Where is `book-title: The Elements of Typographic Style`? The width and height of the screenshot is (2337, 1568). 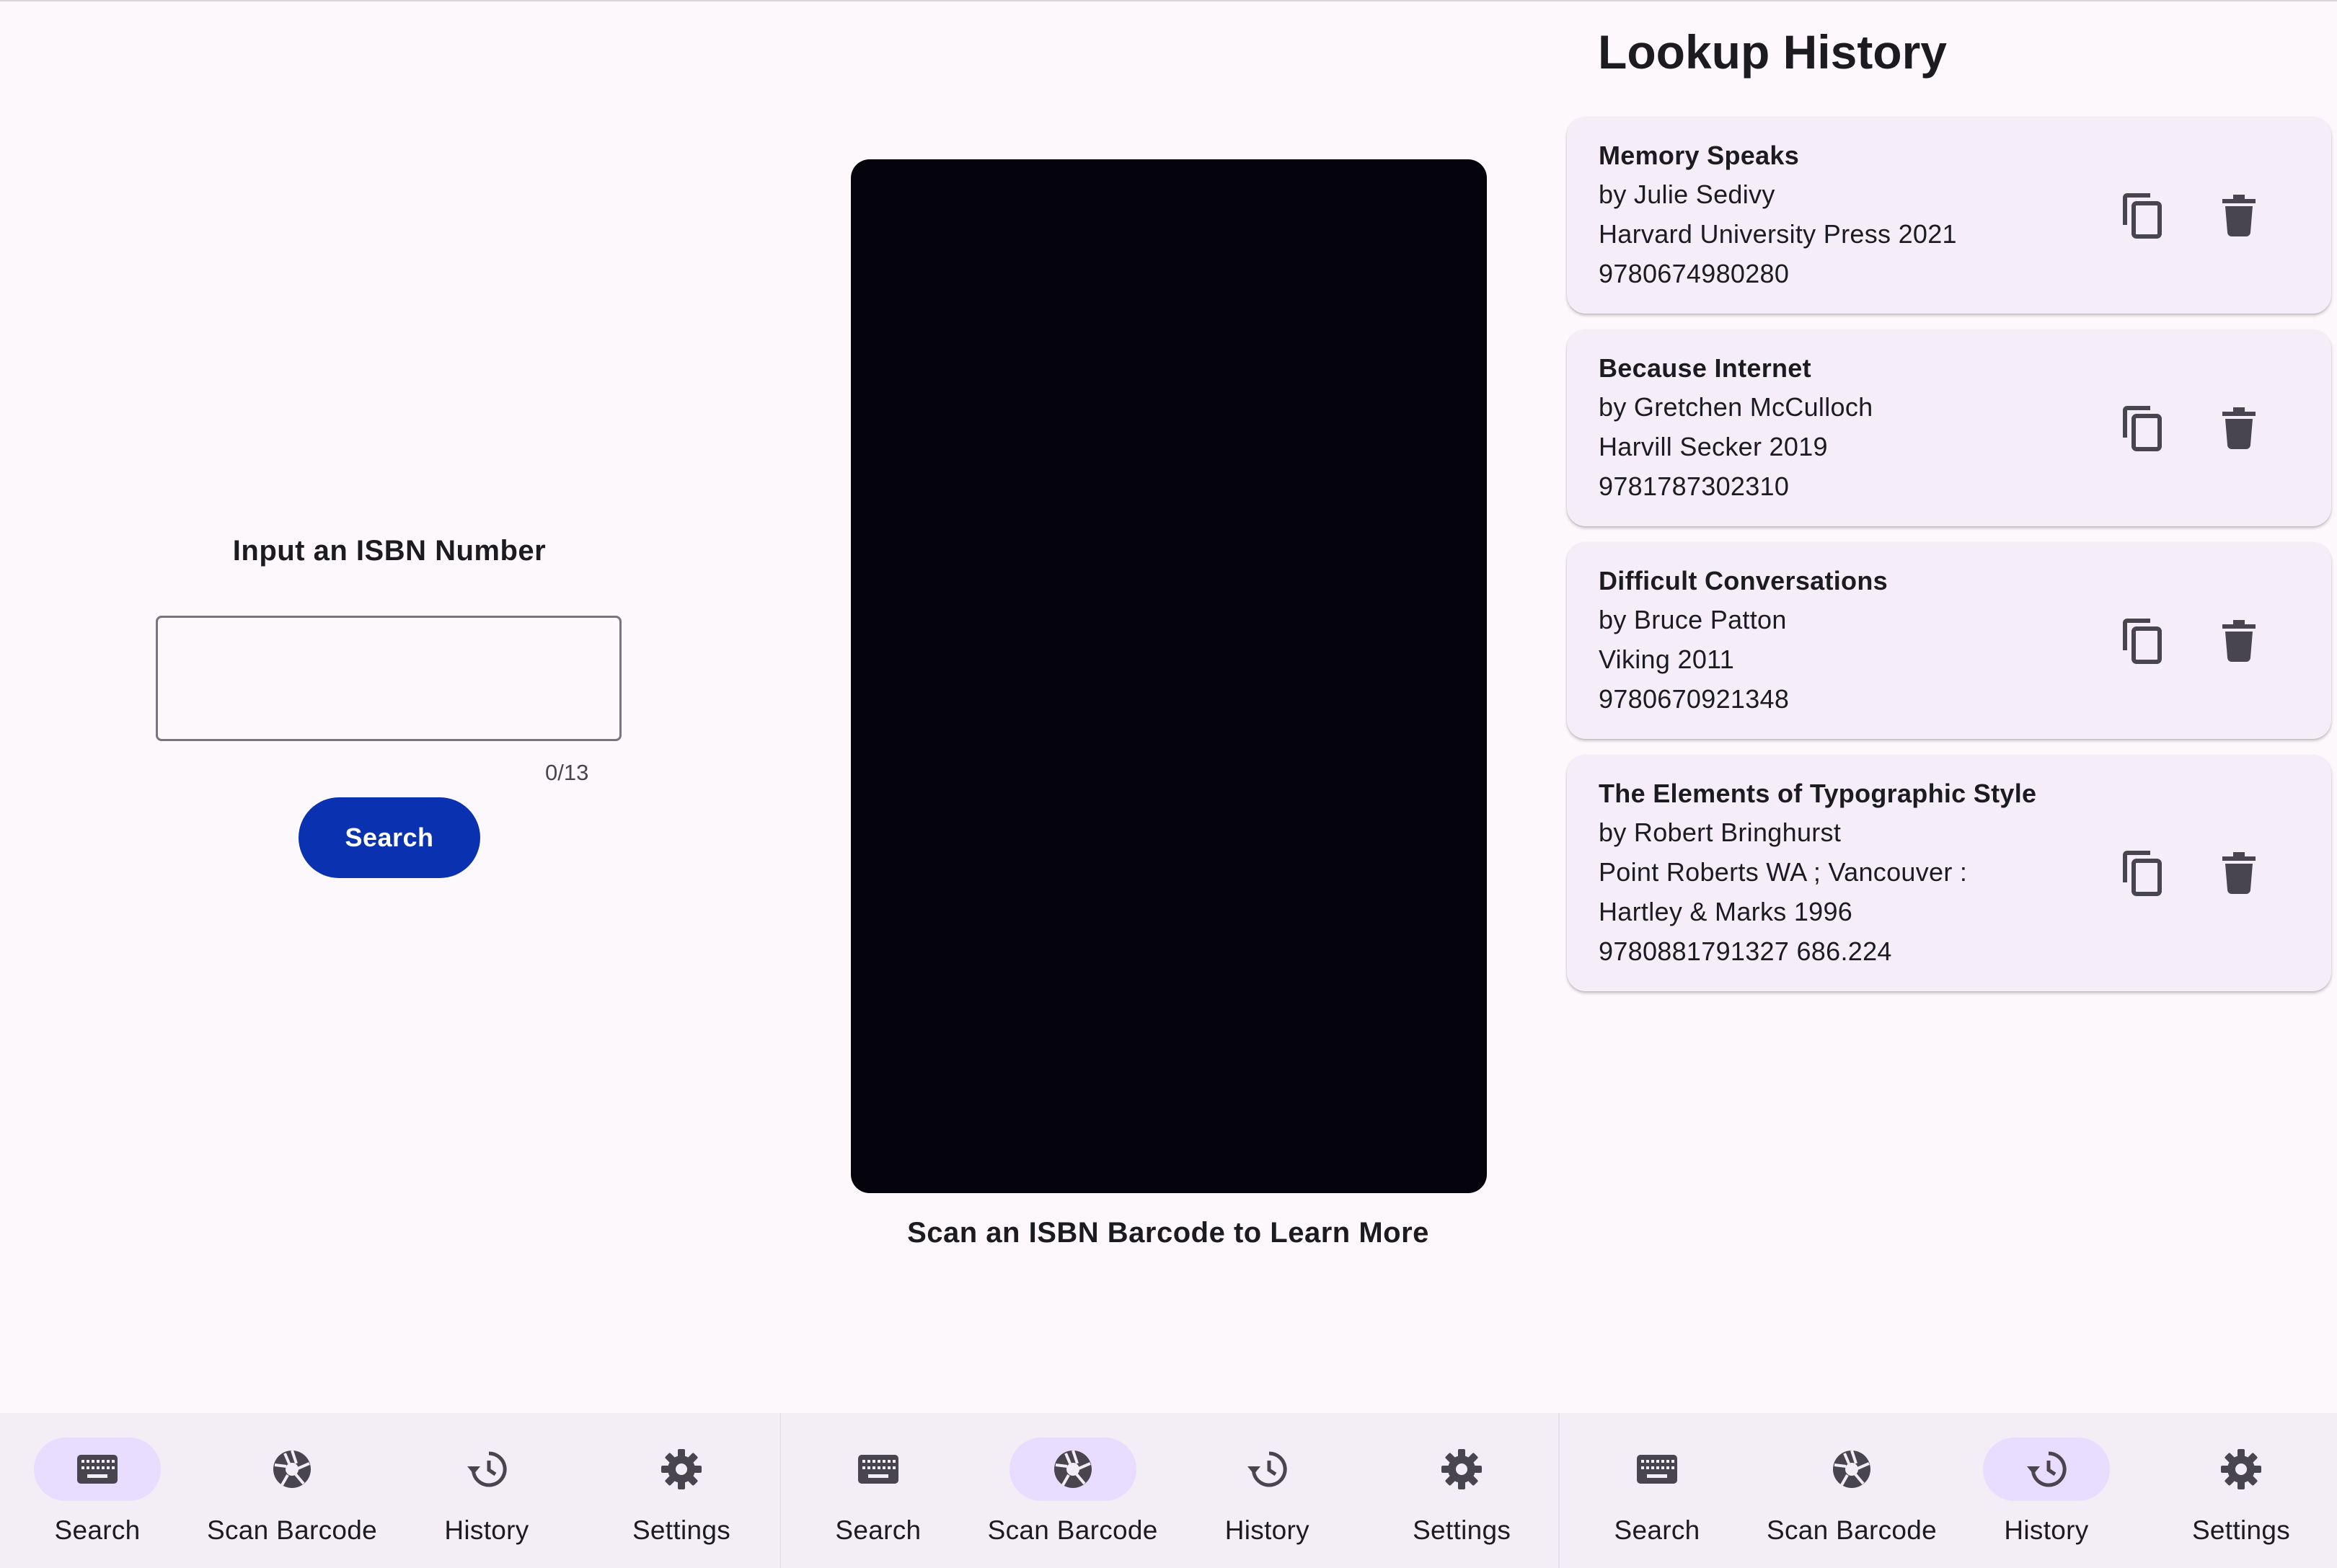 book-title: The Elements of Typographic Style is located at coordinates (1818, 793).